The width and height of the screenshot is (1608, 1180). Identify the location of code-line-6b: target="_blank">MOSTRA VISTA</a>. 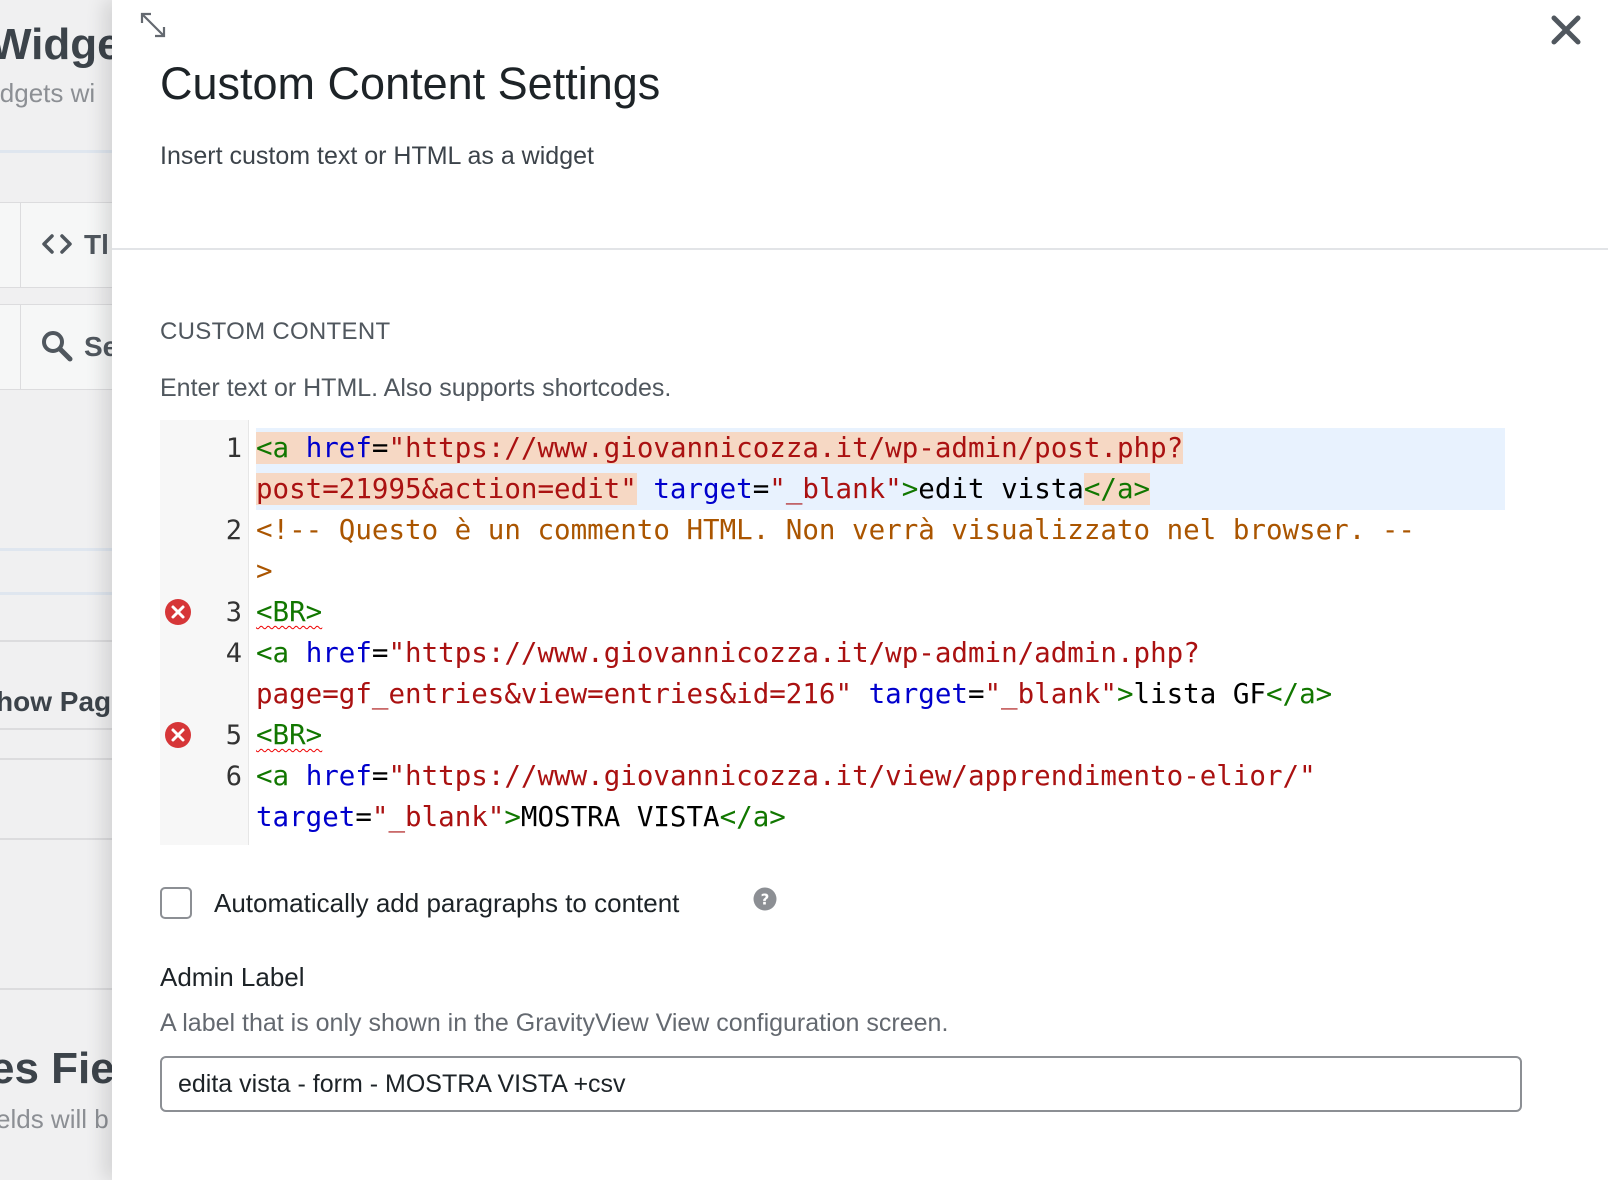
(880, 817).